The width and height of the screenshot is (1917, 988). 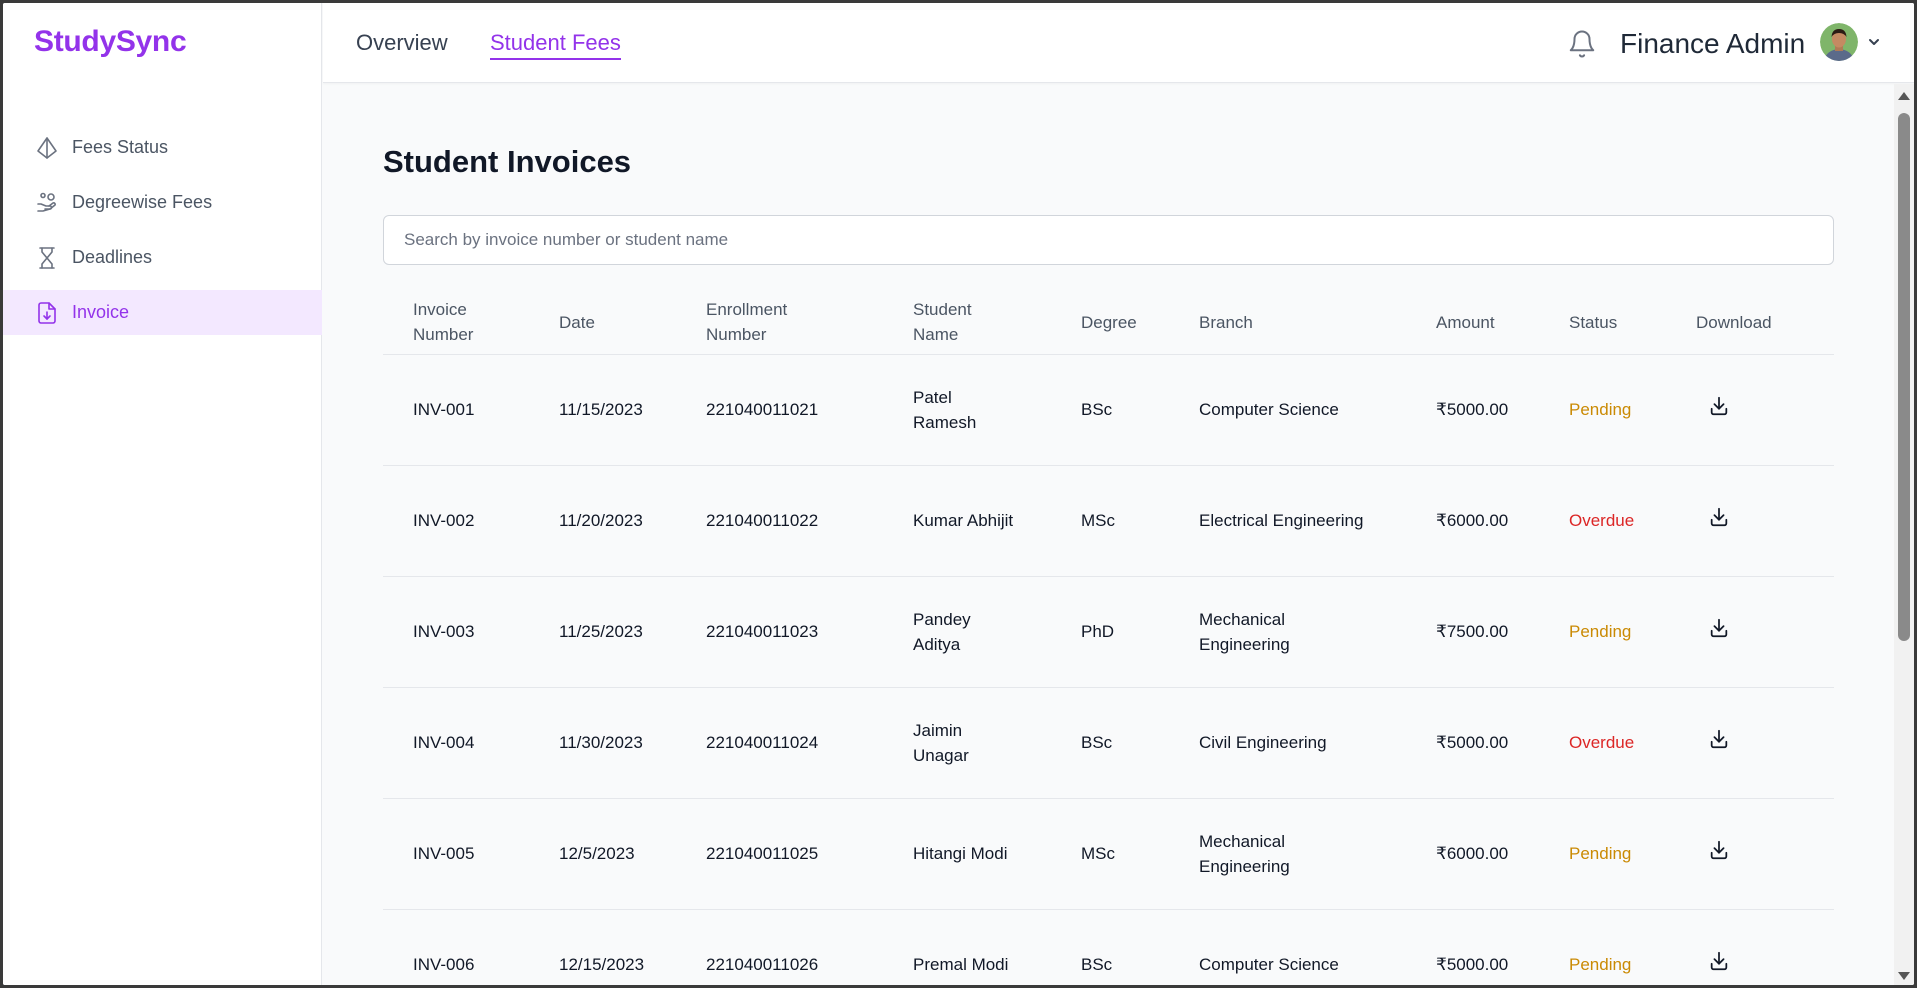 I want to click on cell-date: 11/15/2023, so click(x=632, y=410).